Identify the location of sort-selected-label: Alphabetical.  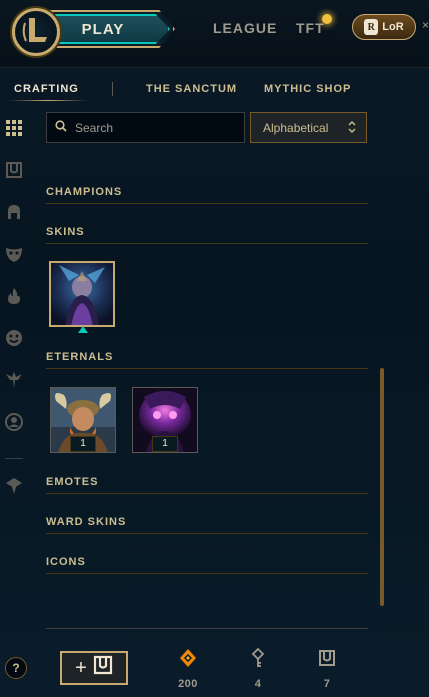
(296, 127).